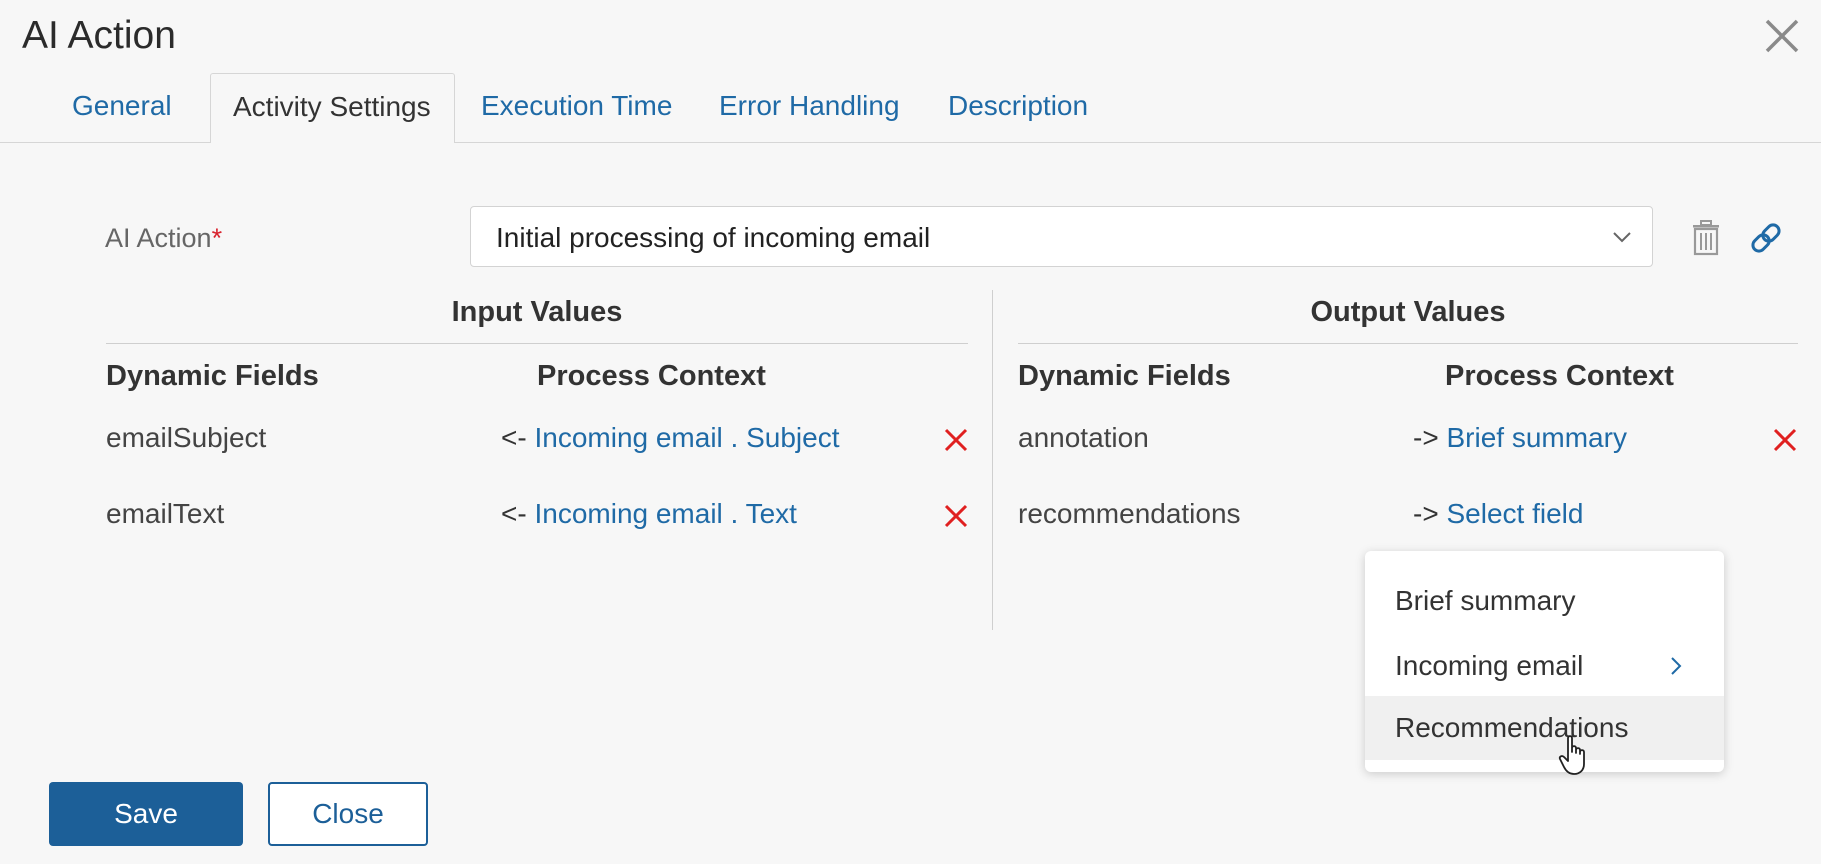 The image size is (1821, 864). Describe the element at coordinates (1485, 600) in the screenshot. I see `dropdown-item-label: Brief summary` at that location.